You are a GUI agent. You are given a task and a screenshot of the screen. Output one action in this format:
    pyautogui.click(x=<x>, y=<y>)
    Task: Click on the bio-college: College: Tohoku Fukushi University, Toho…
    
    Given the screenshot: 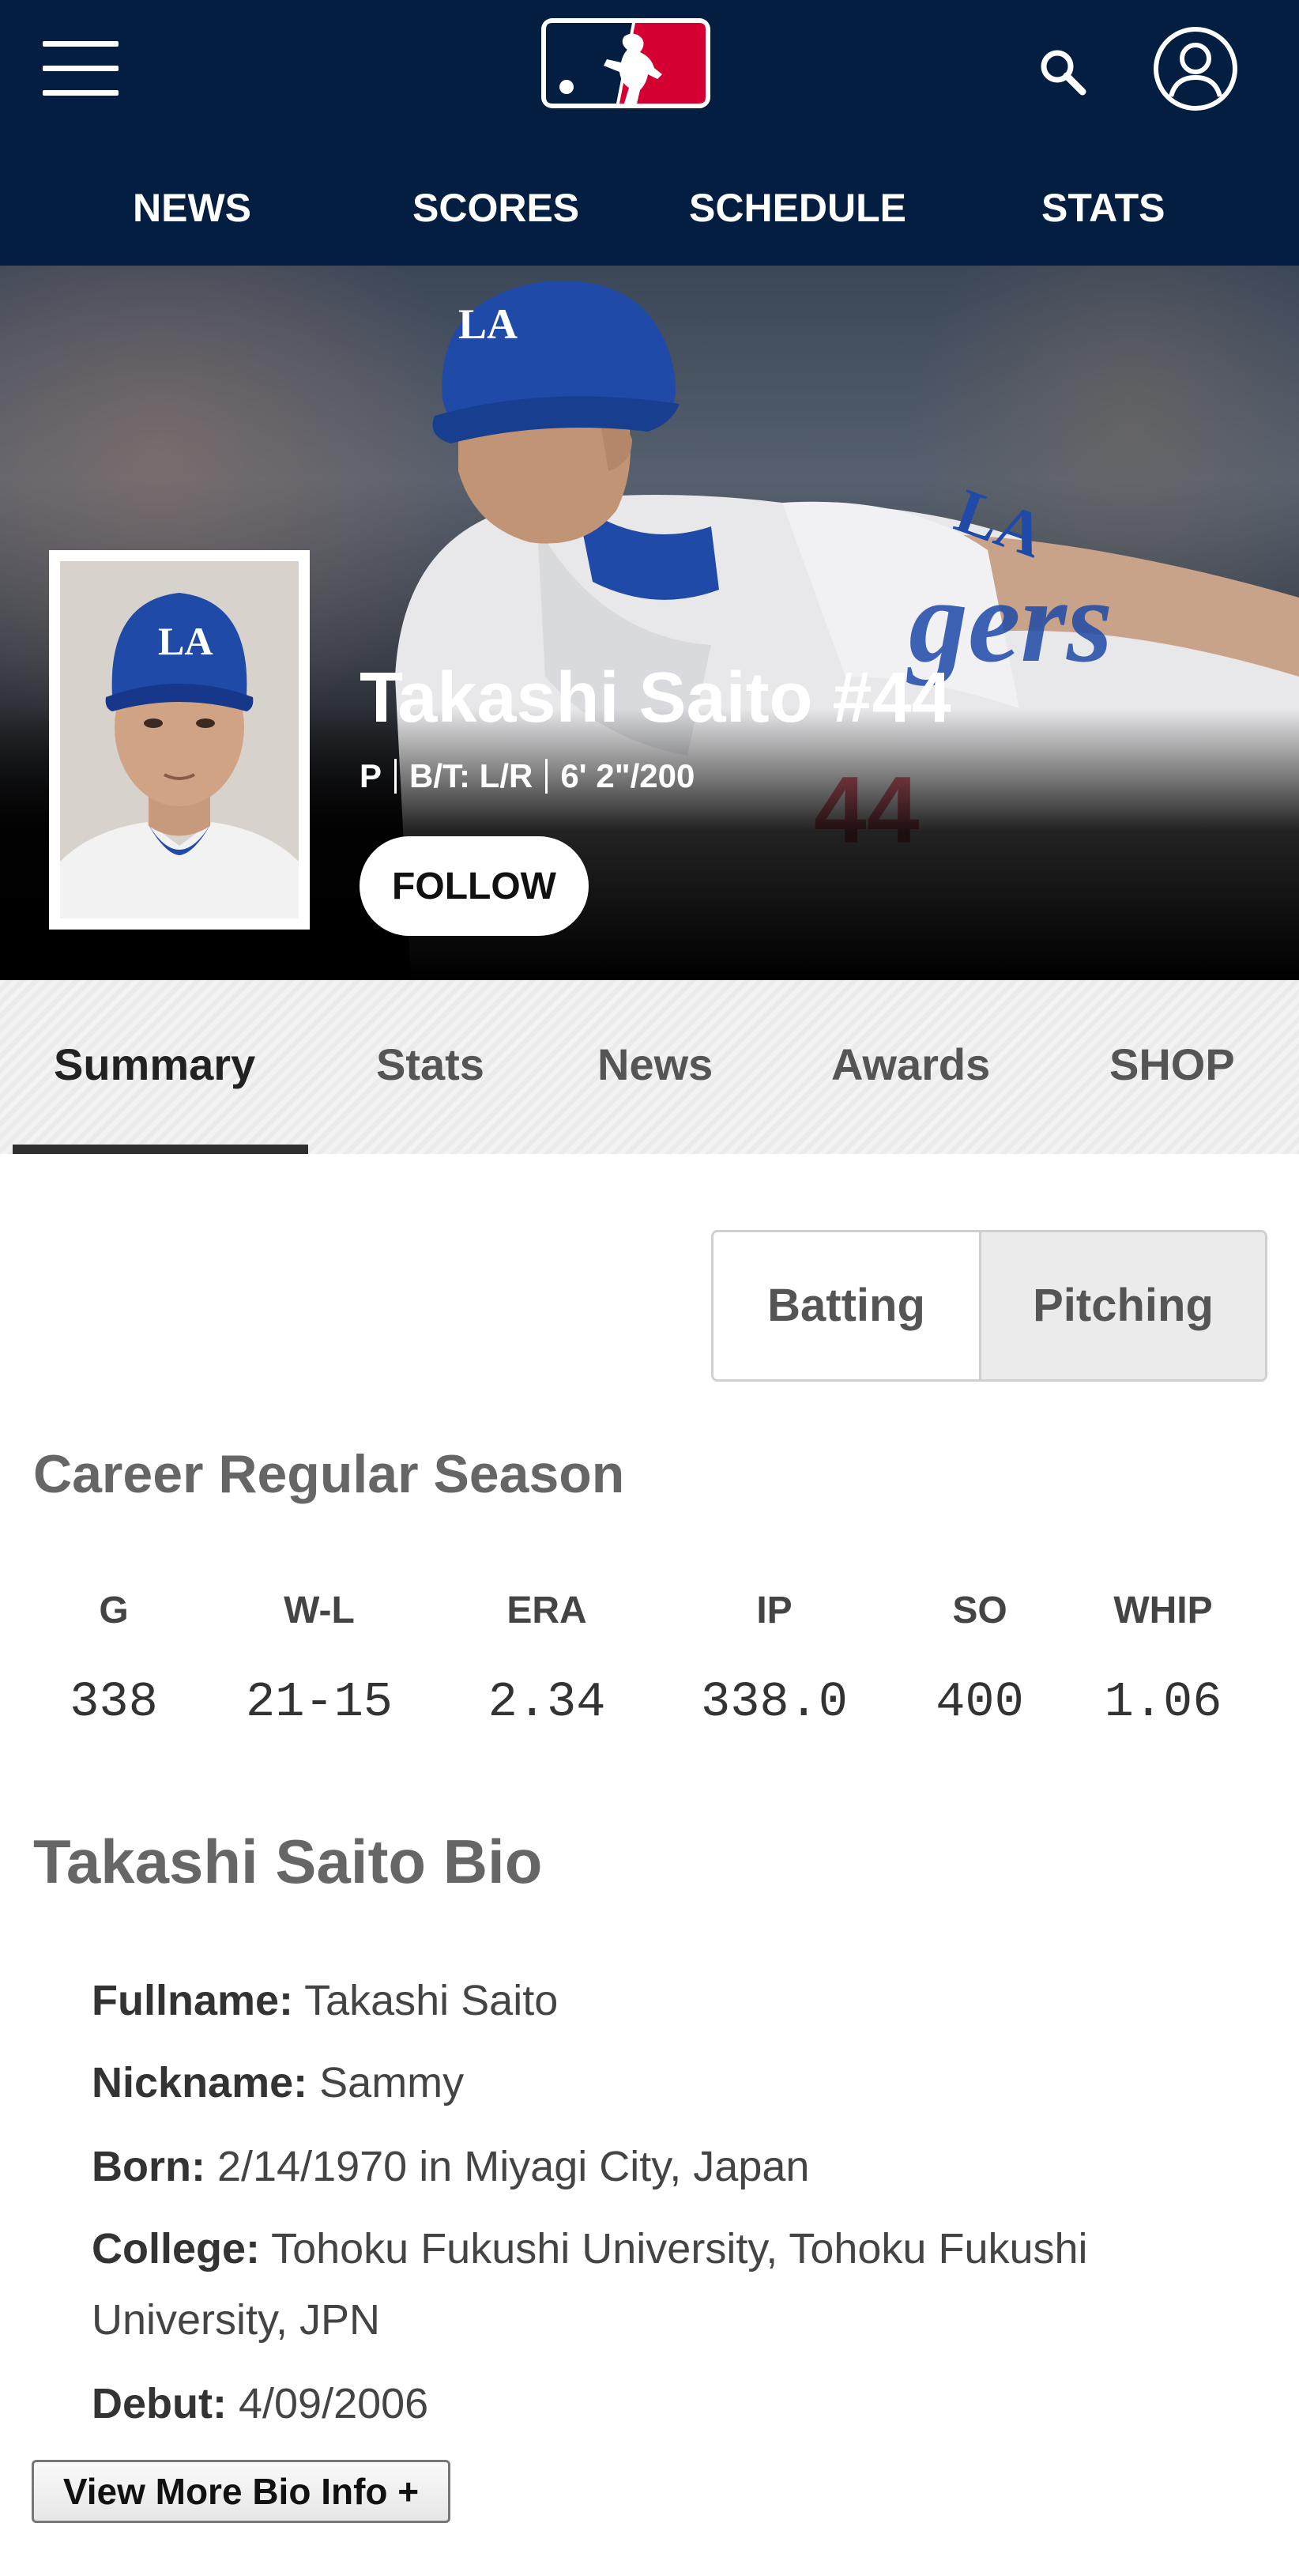 What is the action you would take?
    pyautogui.click(x=660, y=2284)
    